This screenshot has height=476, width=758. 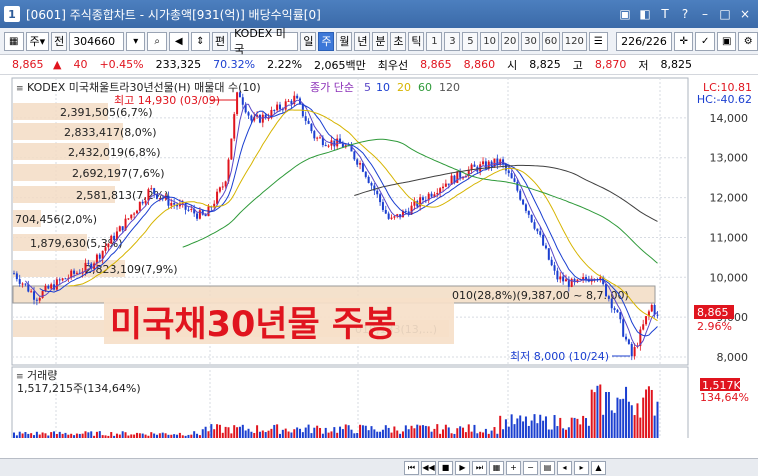 What do you see at coordinates (705, 14) in the screenshot?
I see `minimize-button: –` at bounding box center [705, 14].